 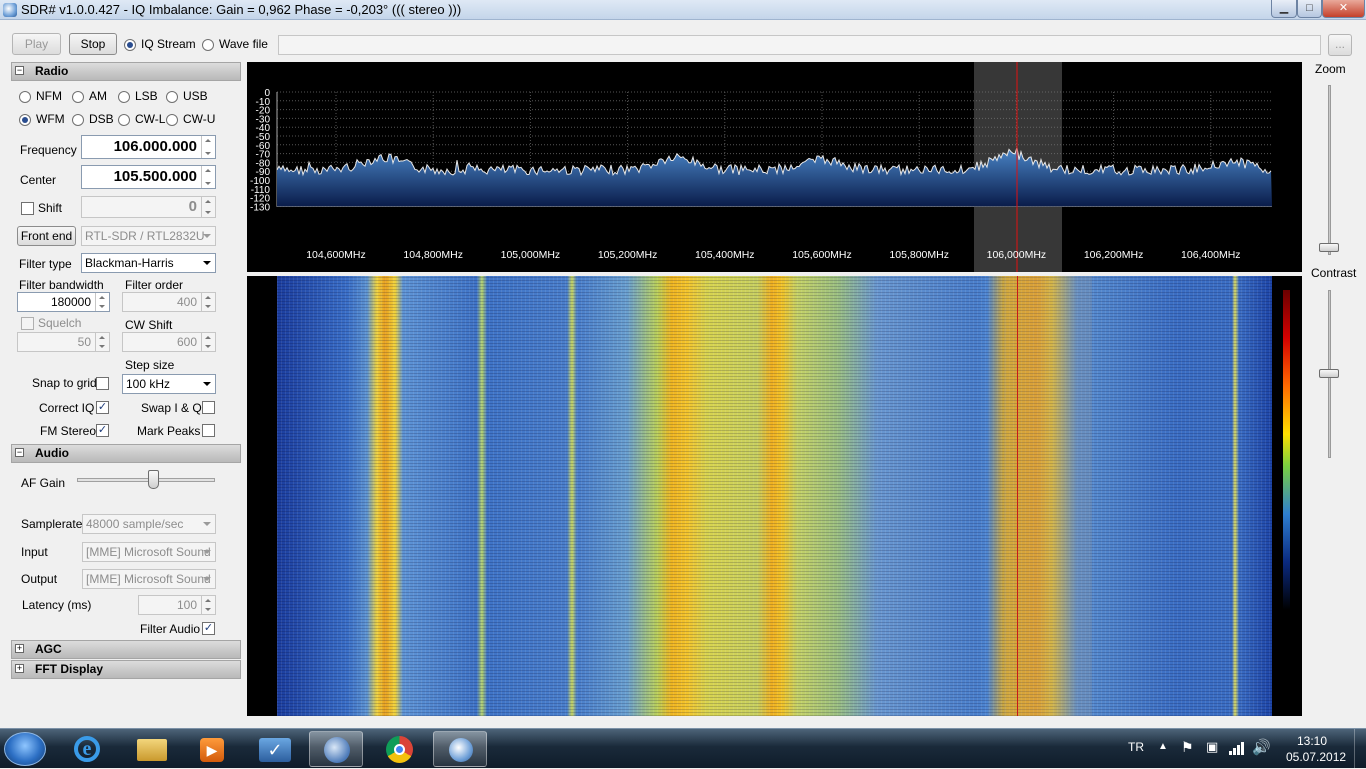 What do you see at coordinates (27, 323) in the screenshot?
I see `squelch-checkbox` at bounding box center [27, 323].